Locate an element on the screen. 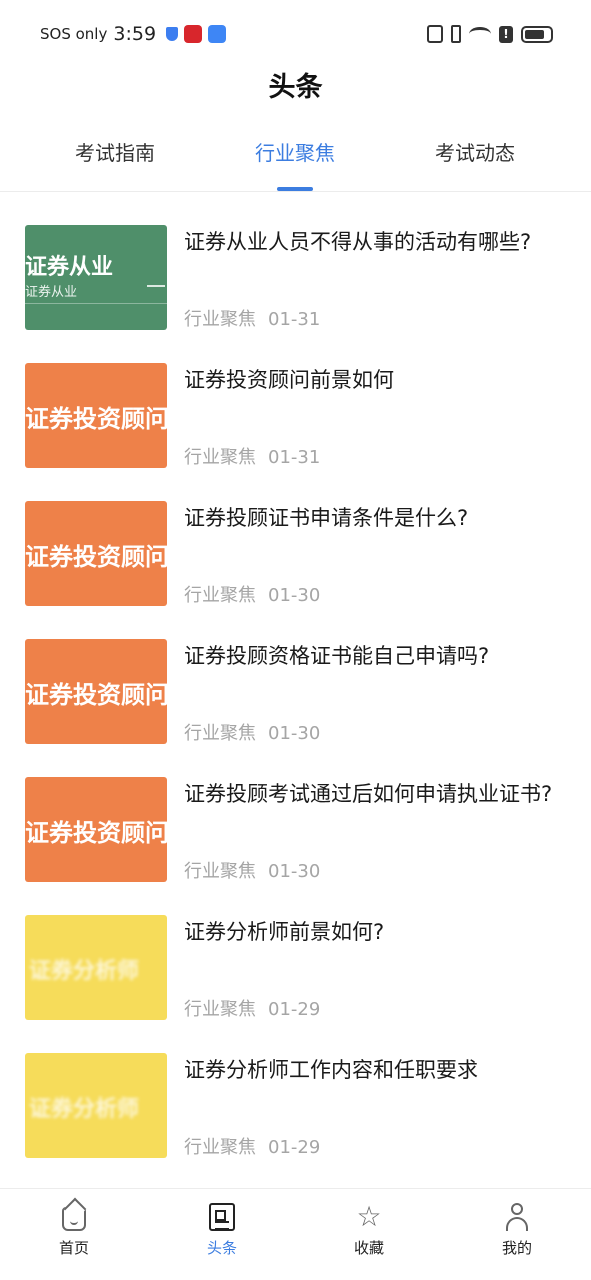 This screenshot has width=591, height=1280. line-decoration is located at coordinates (96, 303).